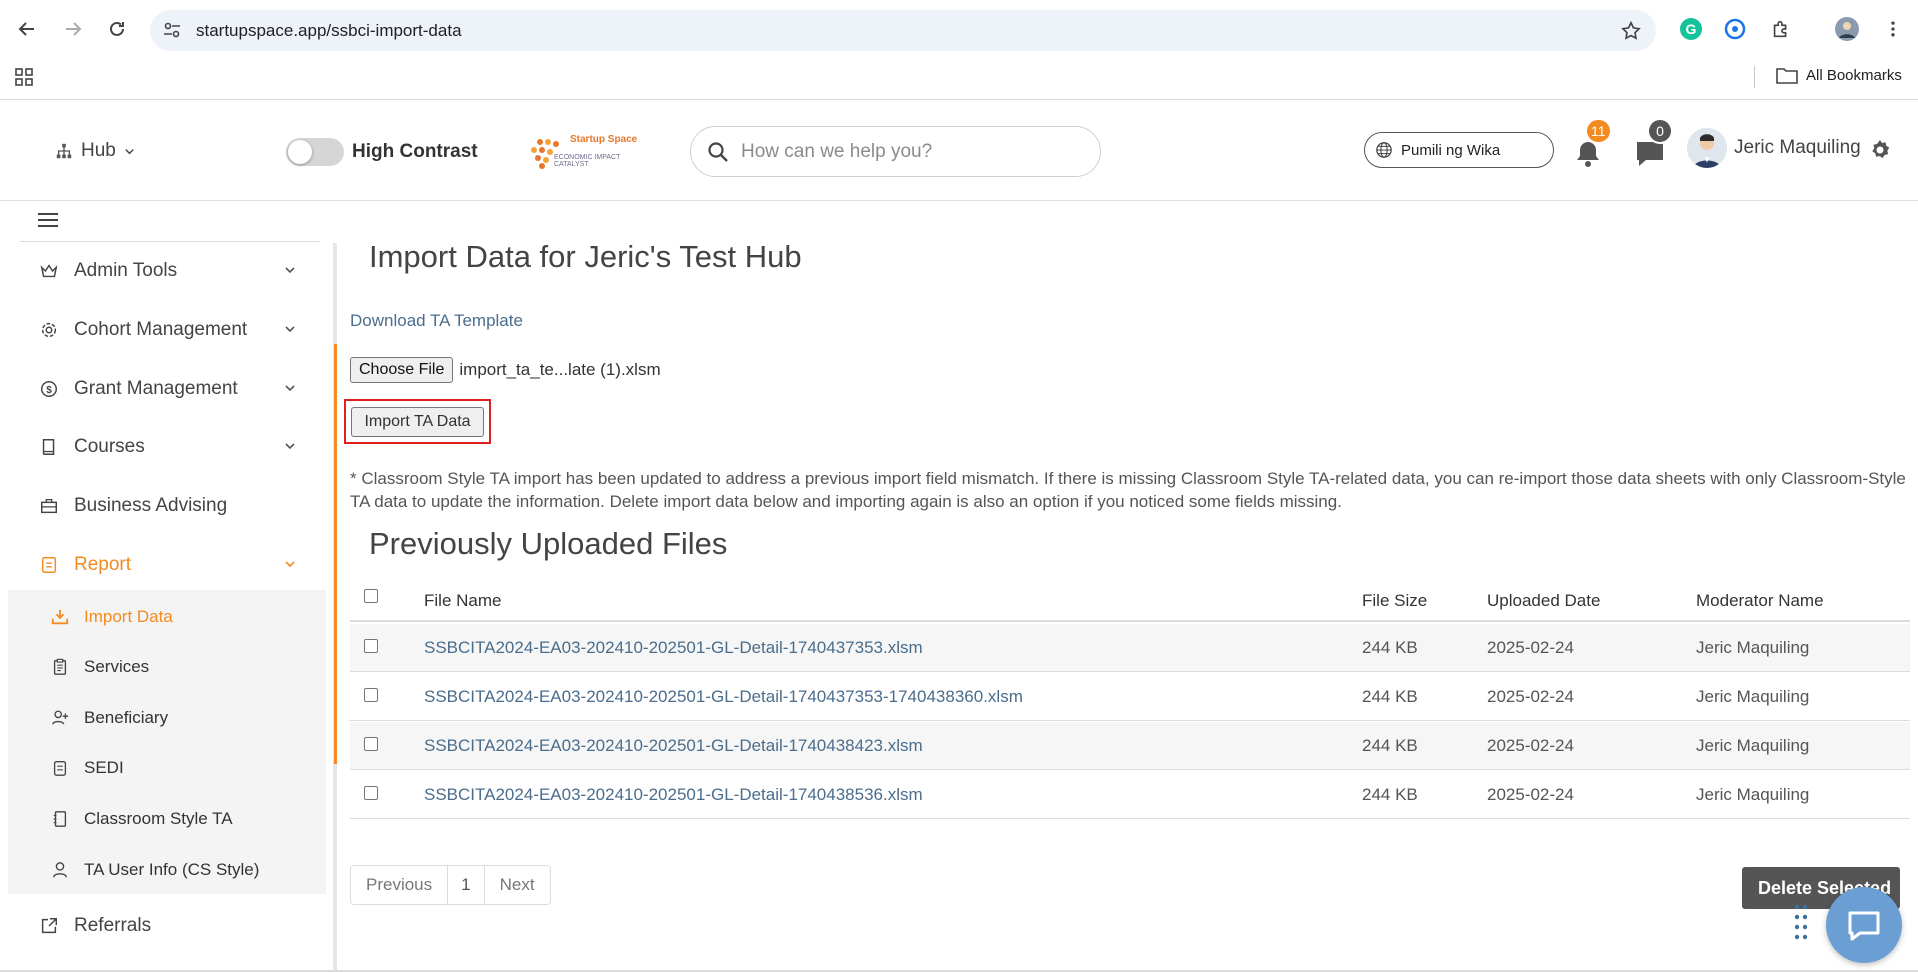  Describe the element at coordinates (400, 885) in the screenshot. I see `pagination-previous: Previous` at that location.